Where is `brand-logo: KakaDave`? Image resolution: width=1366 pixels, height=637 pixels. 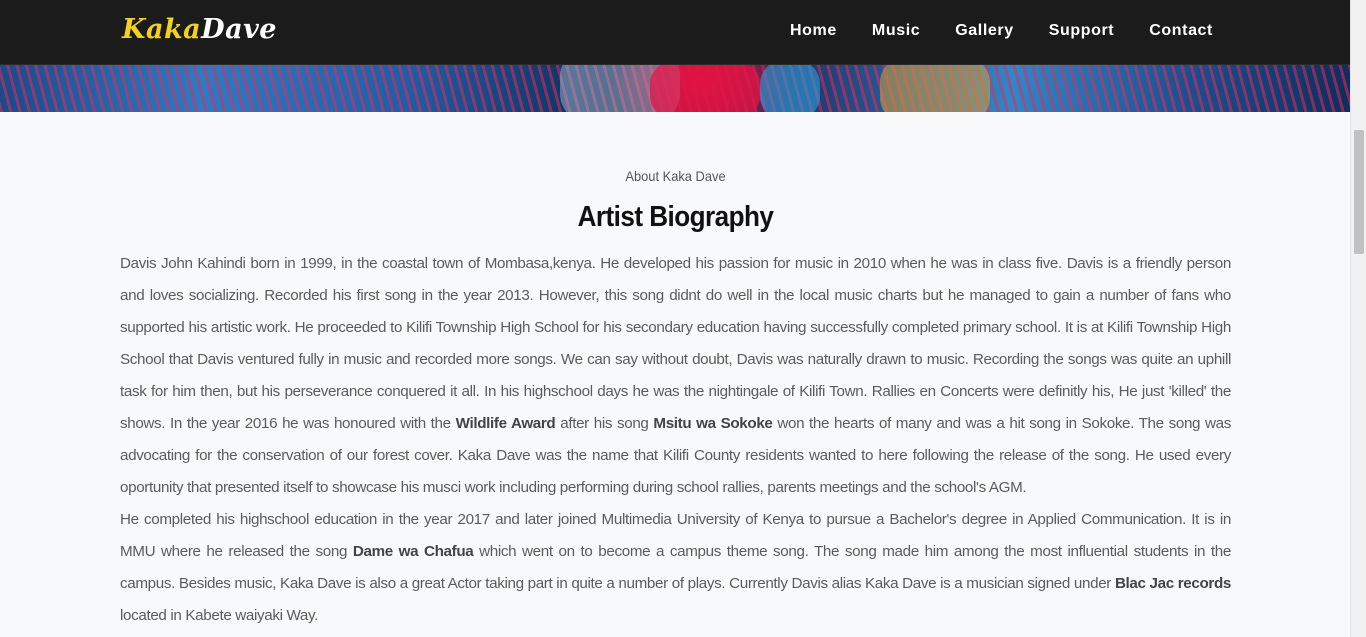
brand-logo: KakaDave is located at coordinates (199, 29).